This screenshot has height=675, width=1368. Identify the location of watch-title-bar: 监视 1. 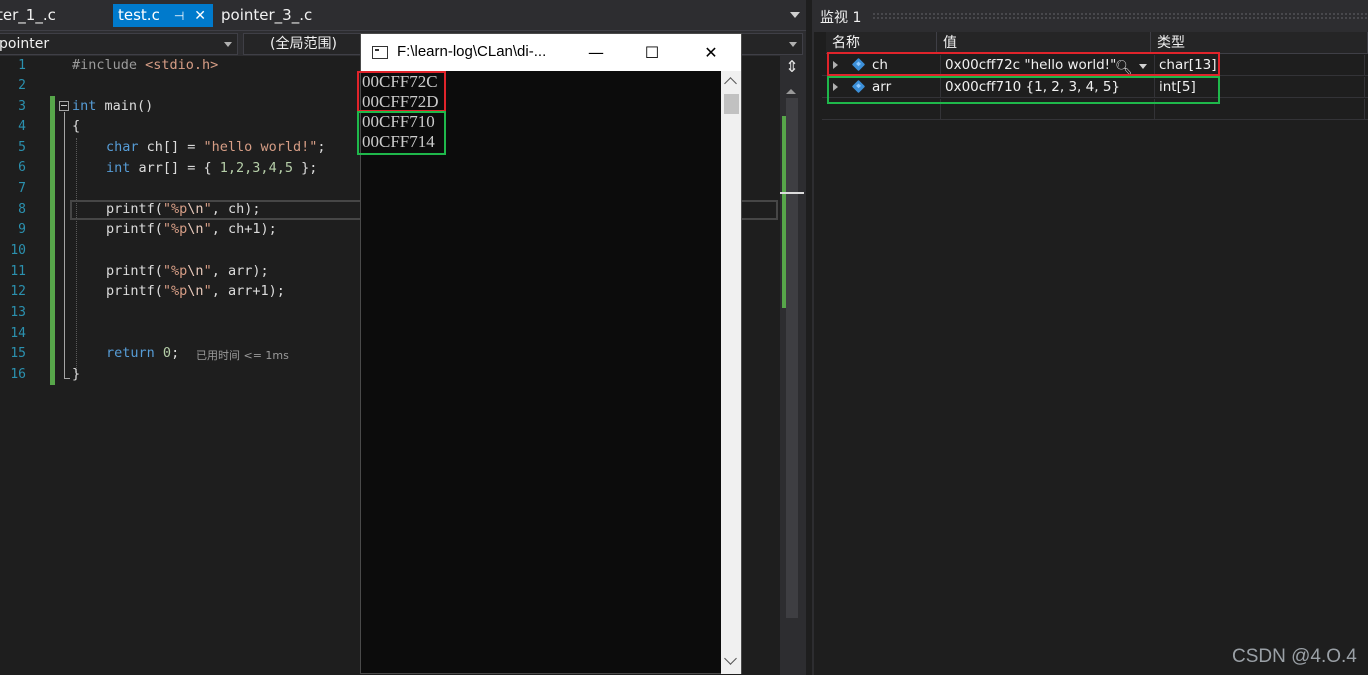
(1091, 16).